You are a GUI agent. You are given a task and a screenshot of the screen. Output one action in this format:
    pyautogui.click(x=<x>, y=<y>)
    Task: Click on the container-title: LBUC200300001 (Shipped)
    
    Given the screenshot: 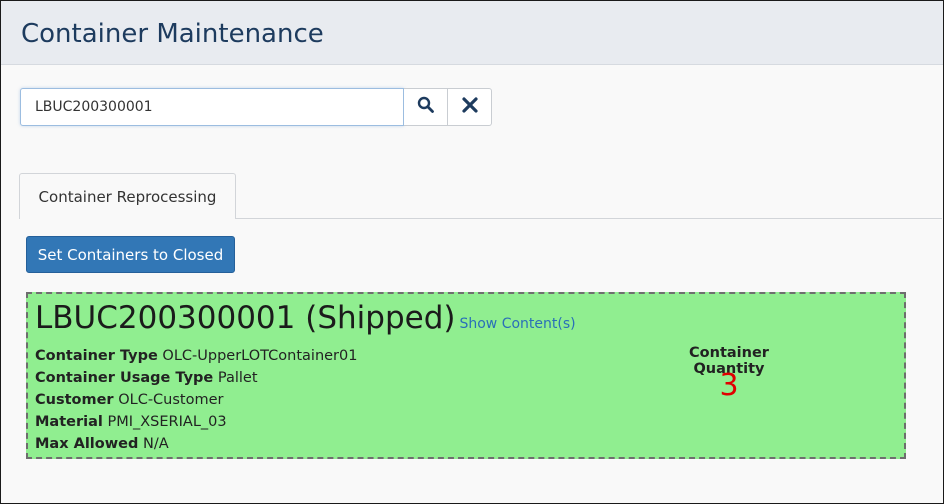 What is the action you would take?
    pyautogui.click(x=245, y=318)
    